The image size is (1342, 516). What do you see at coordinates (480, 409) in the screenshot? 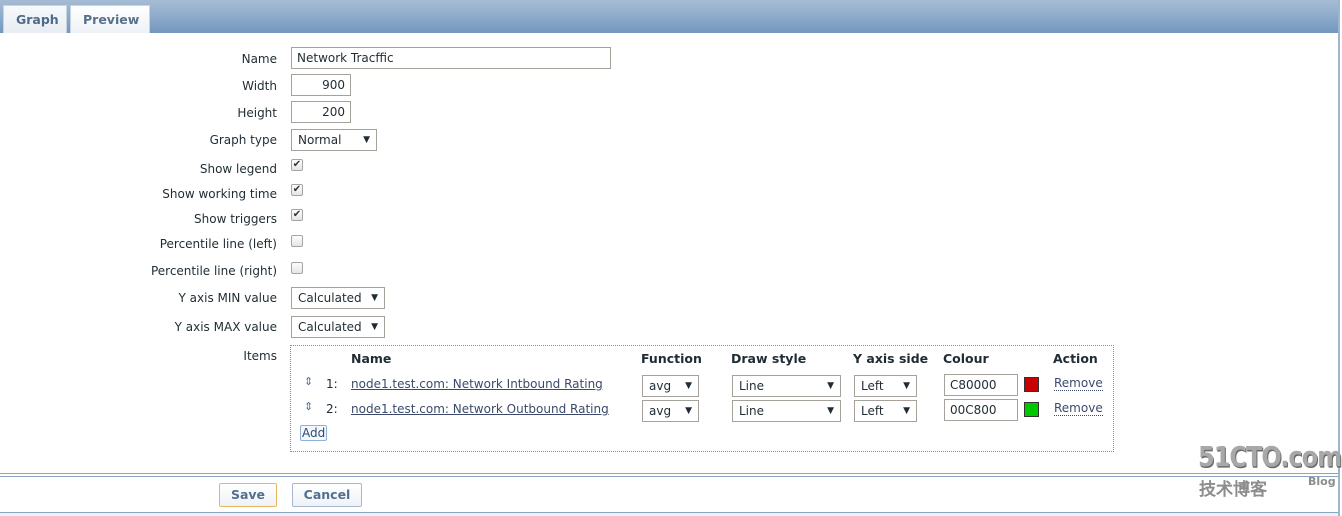
I see `item-name-link: node1.test.com: Network Outbound Rating` at bounding box center [480, 409].